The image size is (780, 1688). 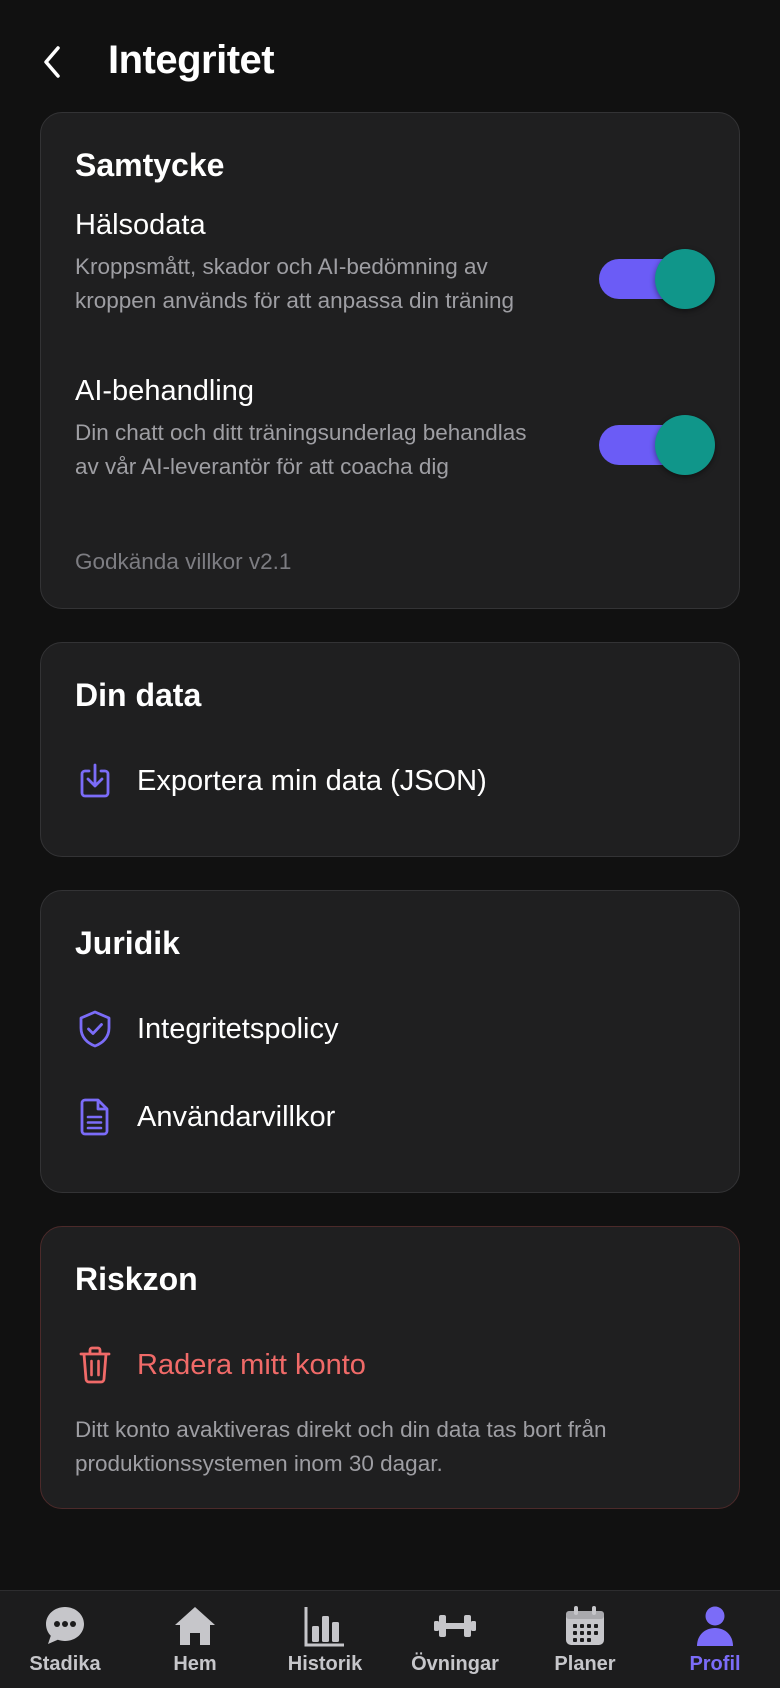 I want to click on nav-item-profil: Profil, so click(x=715, y=1644).